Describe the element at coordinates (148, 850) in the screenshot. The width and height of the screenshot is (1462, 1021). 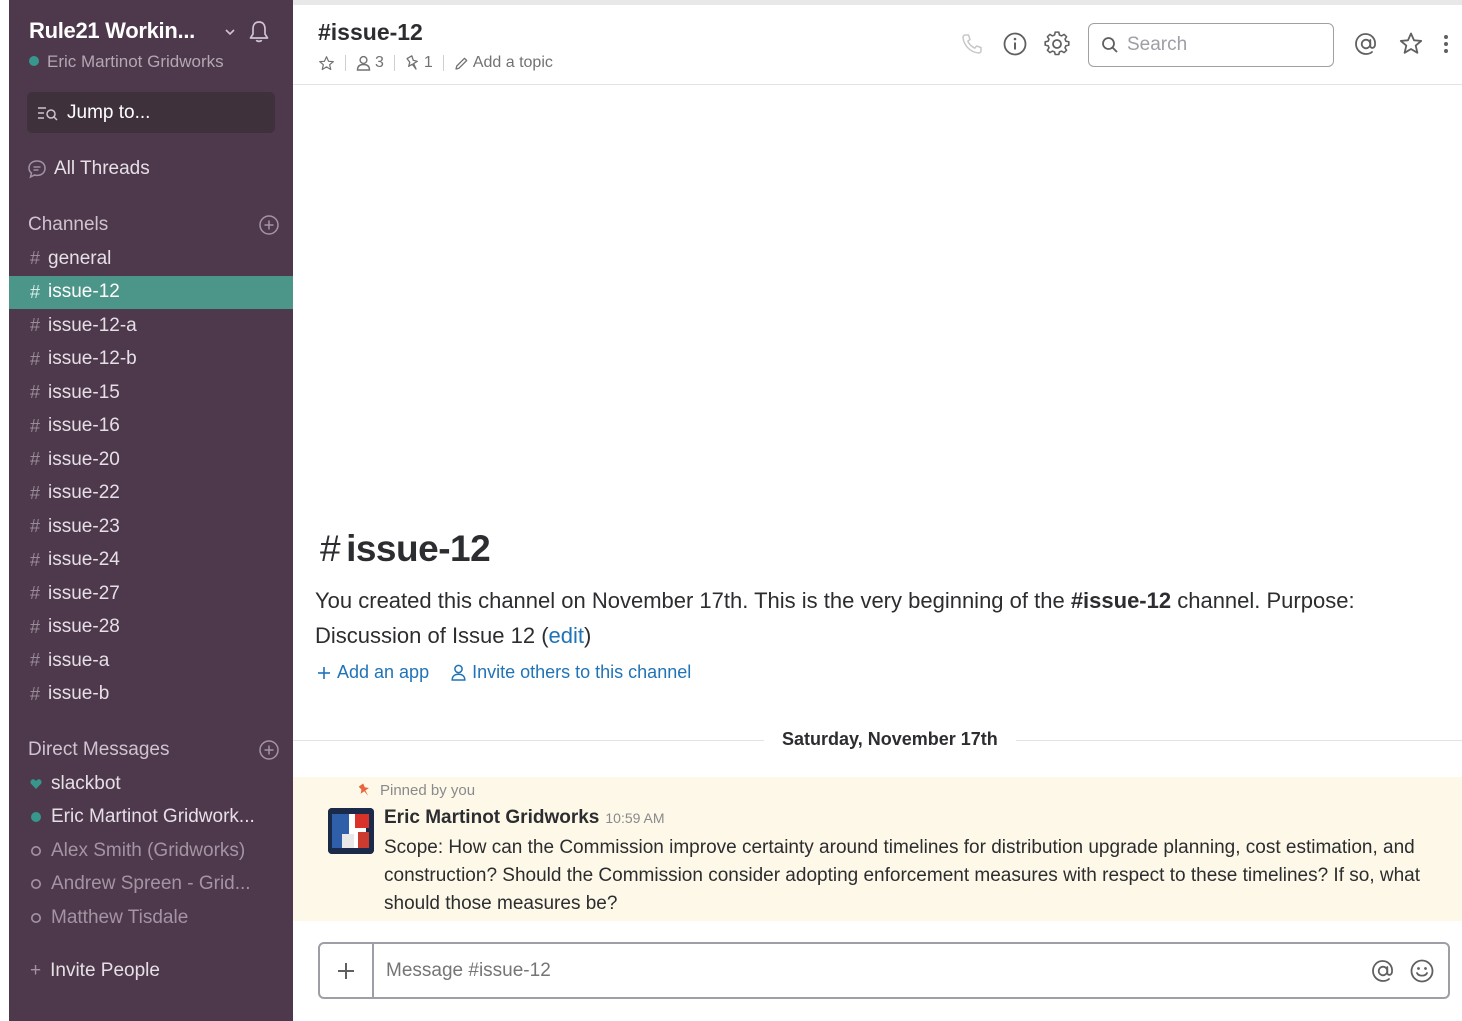
I see `dm-name: Alex Smith (Gridworks)` at that location.